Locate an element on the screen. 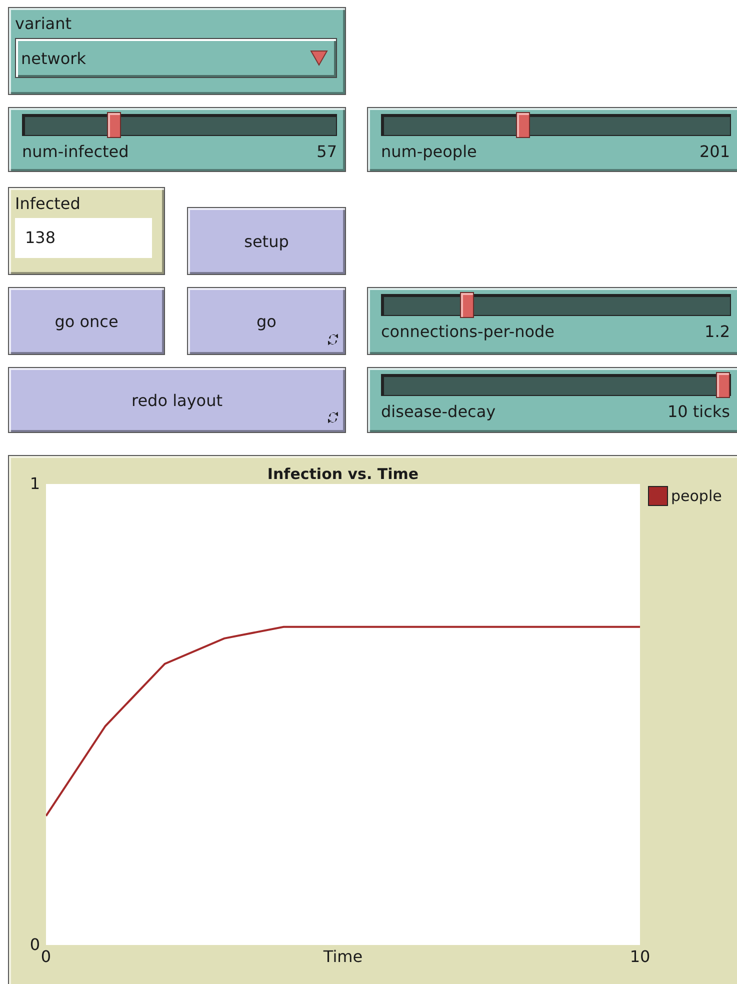 Image resolution: width=737 pixels, height=984 pixels. slider-label: num-infected is located at coordinates (75, 152).